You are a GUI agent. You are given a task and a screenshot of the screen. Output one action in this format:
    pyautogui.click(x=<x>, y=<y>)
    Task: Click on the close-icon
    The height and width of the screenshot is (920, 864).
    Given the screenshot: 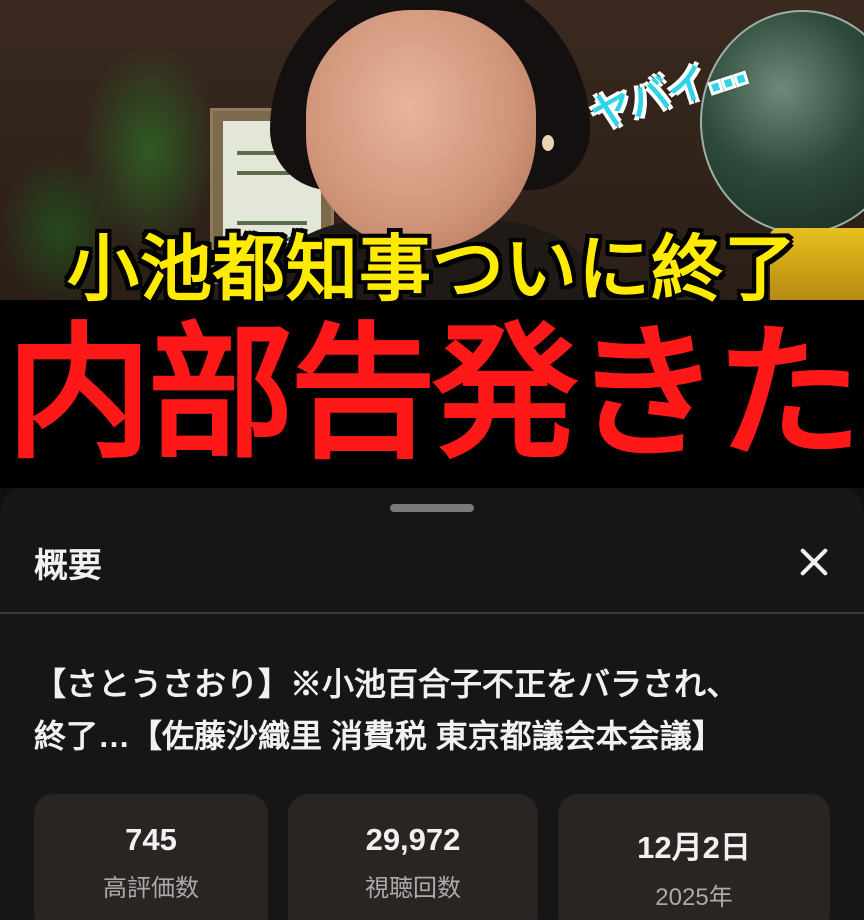 What is the action you would take?
    pyautogui.click(x=814, y=562)
    